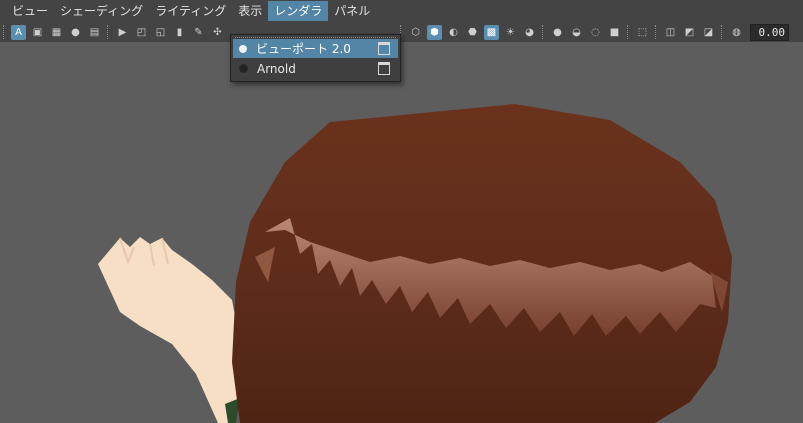  Describe the element at coordinates (352, 11) in the screenshot. I see `menu-panels: パネル` at that location.